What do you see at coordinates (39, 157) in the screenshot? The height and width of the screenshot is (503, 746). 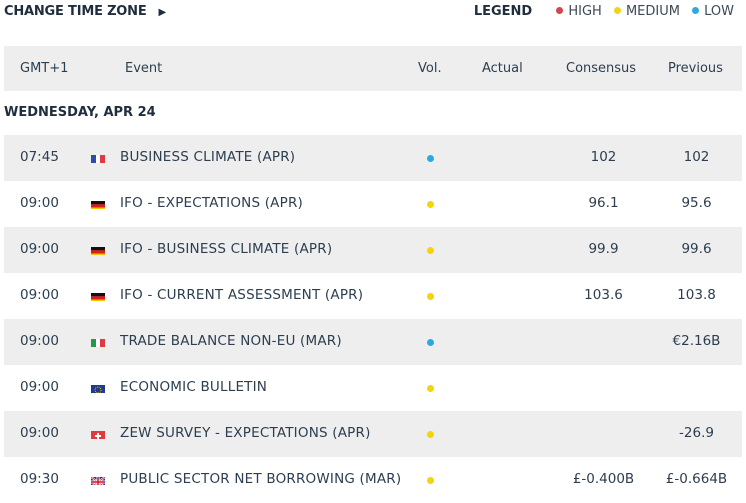 I see `event-time: 07:45` at bounding box center [39, 157].